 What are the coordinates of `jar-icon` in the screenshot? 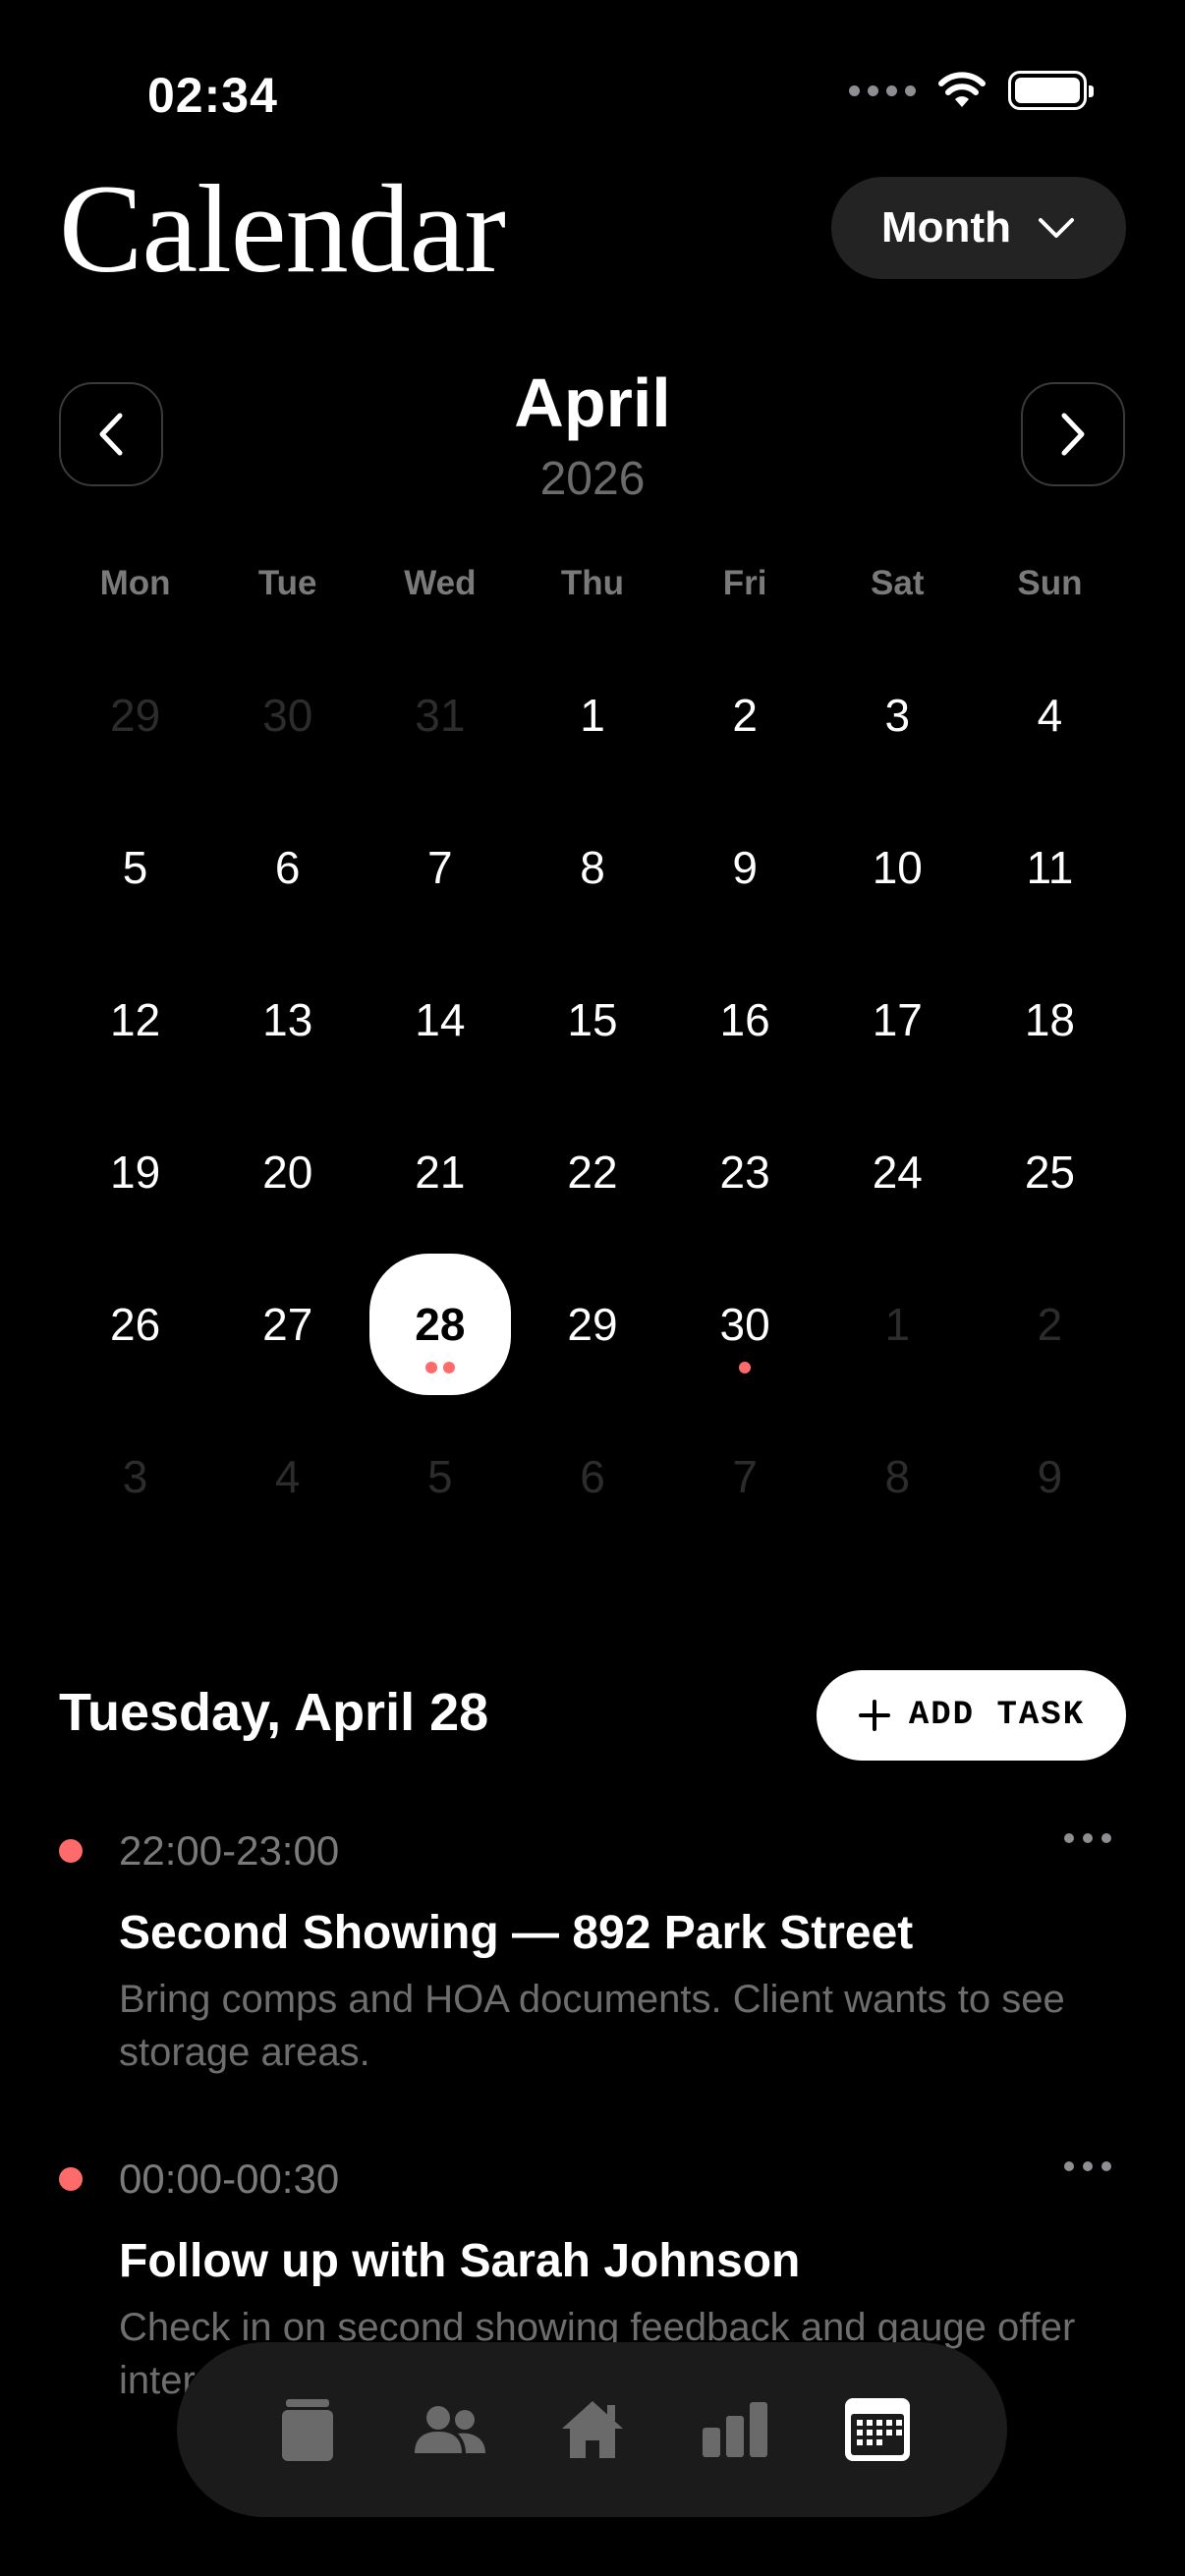 It's located at (307, 2430).